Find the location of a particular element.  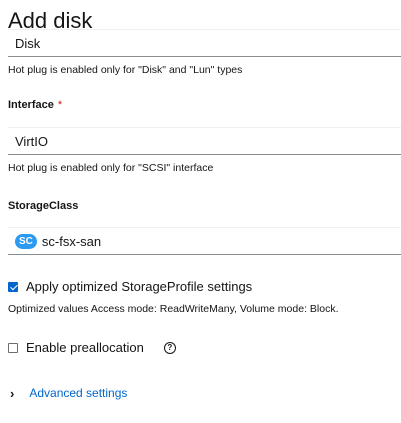

storage-class-label: StorageClass is located at coordinates (43, 206).